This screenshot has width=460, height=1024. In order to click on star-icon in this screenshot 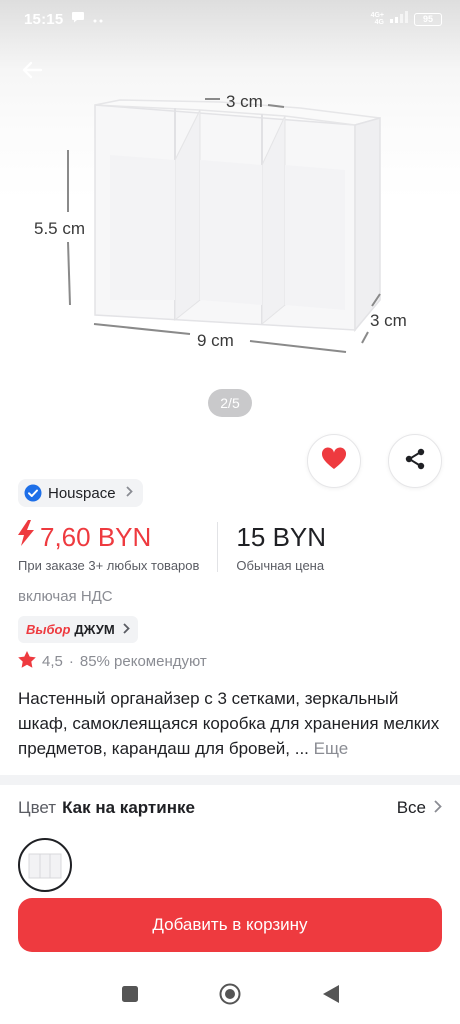, I will do `click(27, 661)`.